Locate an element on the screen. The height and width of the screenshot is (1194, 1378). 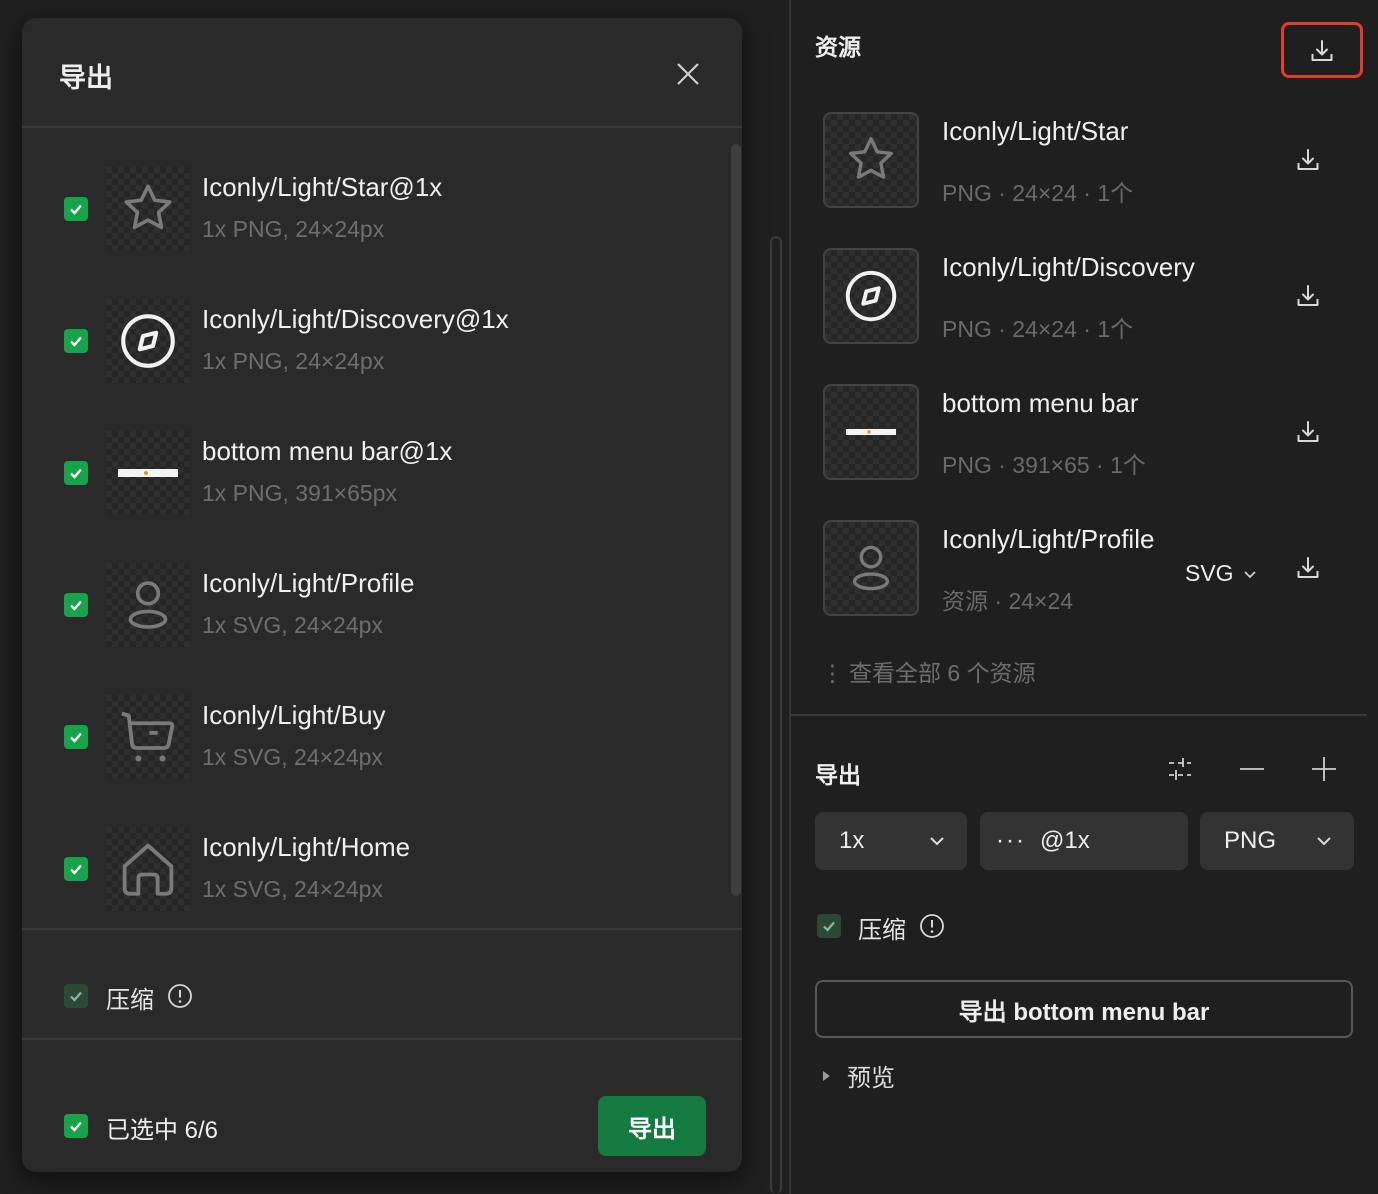
item-name: Iconly/Light/Buy is located at coordinates (294, 715).